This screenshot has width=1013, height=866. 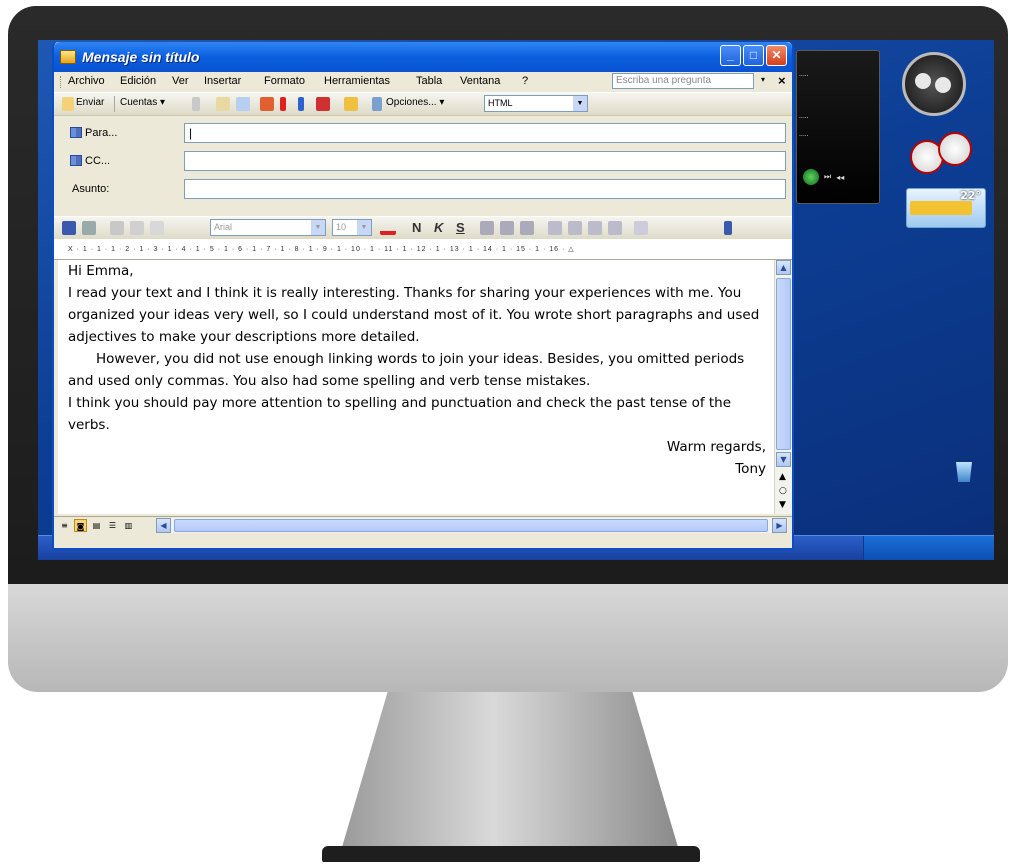 What do you see at coordinates (500, 103) in the screenshot?
I see `format-select-value: HTML` at bounding box center [500, 103].